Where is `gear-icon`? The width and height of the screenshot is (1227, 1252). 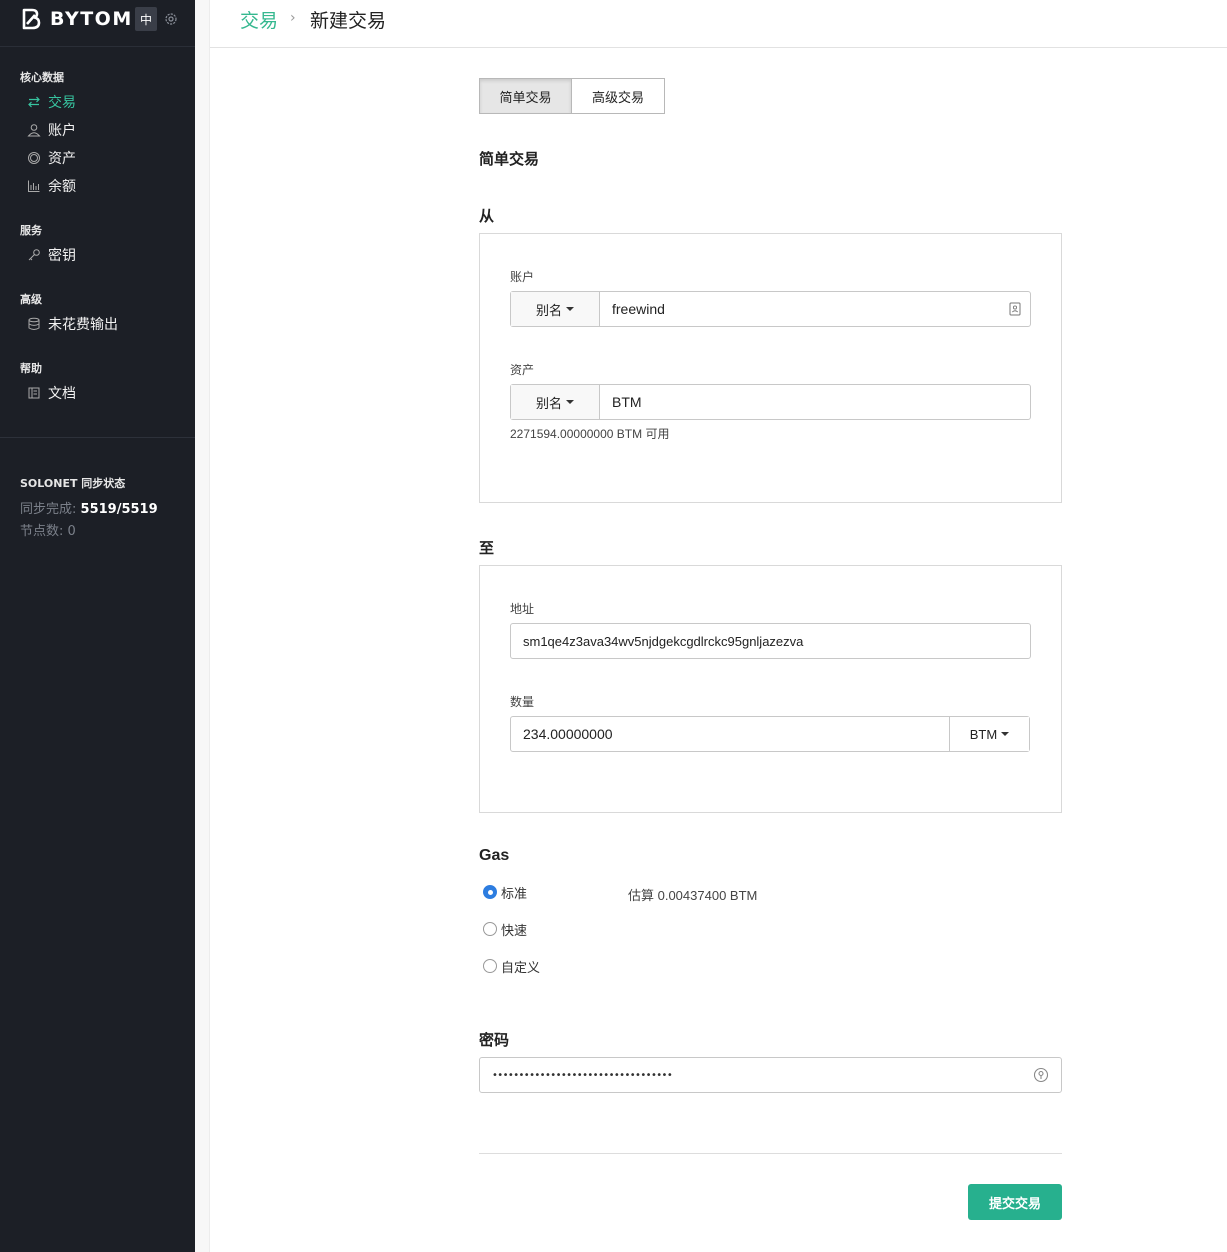 gear-icon is located at coordinates (171, 19).